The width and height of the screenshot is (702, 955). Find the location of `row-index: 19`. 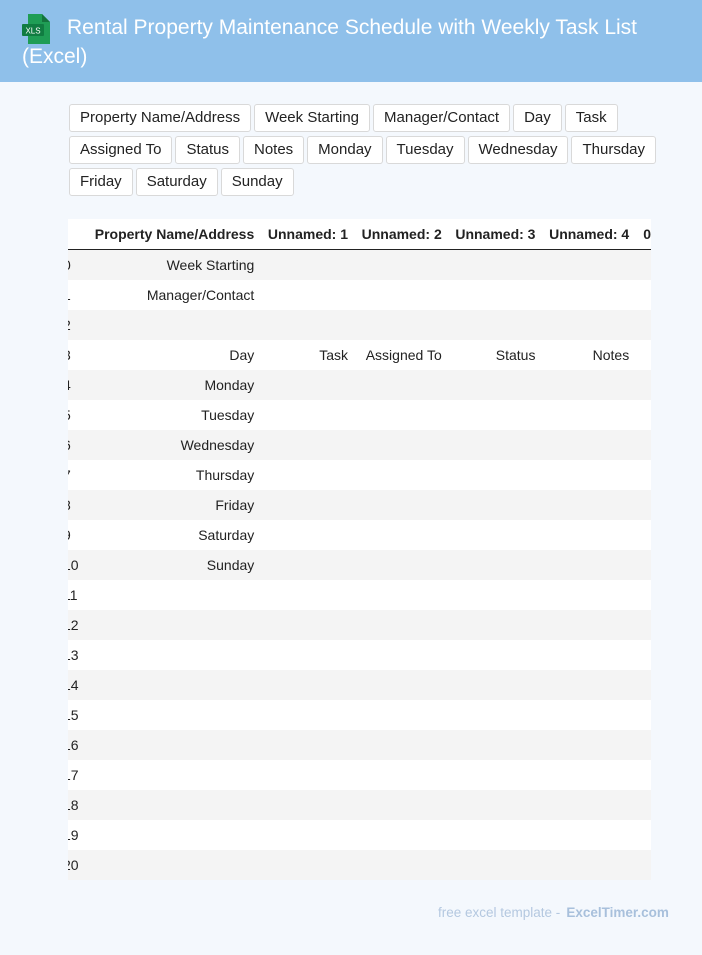

row-index: 19 is located at coordinates (73, 835).